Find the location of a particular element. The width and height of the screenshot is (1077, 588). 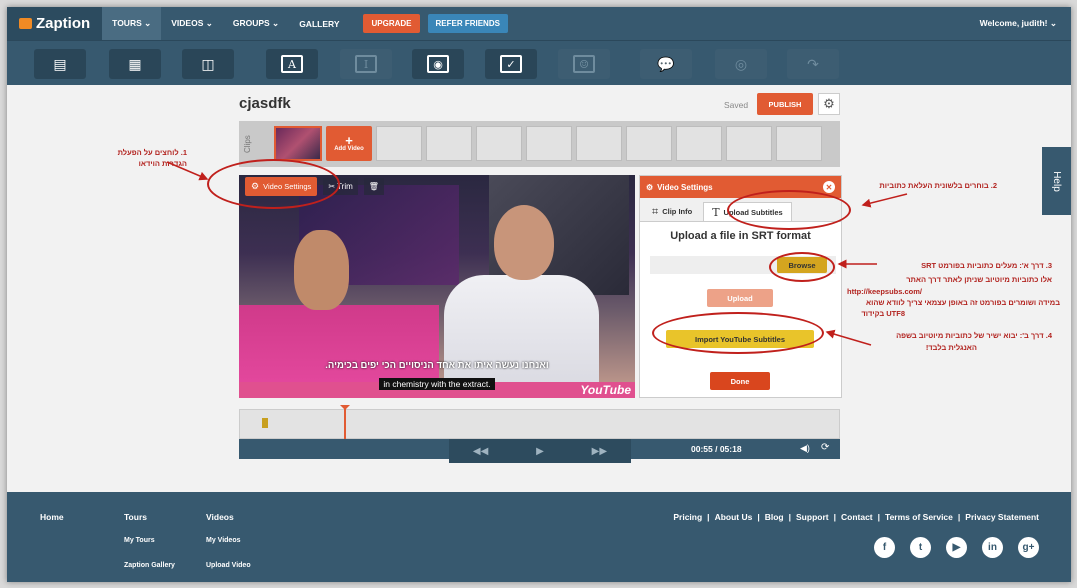

text-box-icon: I is located at coordinates (366, 64).